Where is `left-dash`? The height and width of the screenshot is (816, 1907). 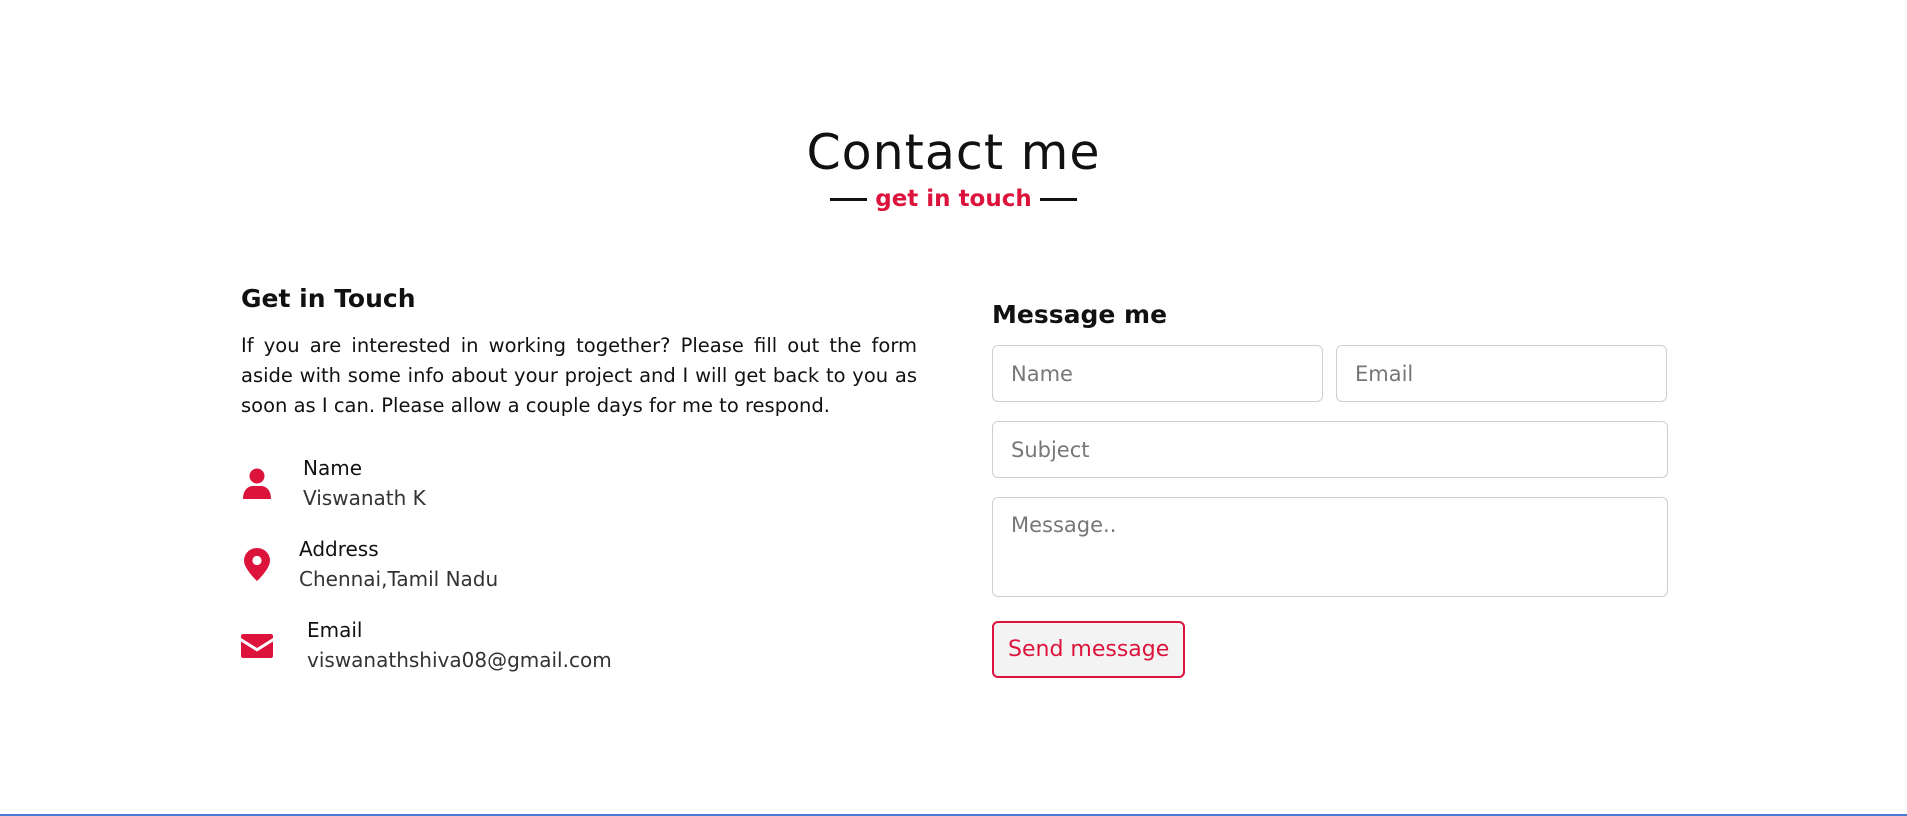 left-dash is located at coordinates (849, 199).